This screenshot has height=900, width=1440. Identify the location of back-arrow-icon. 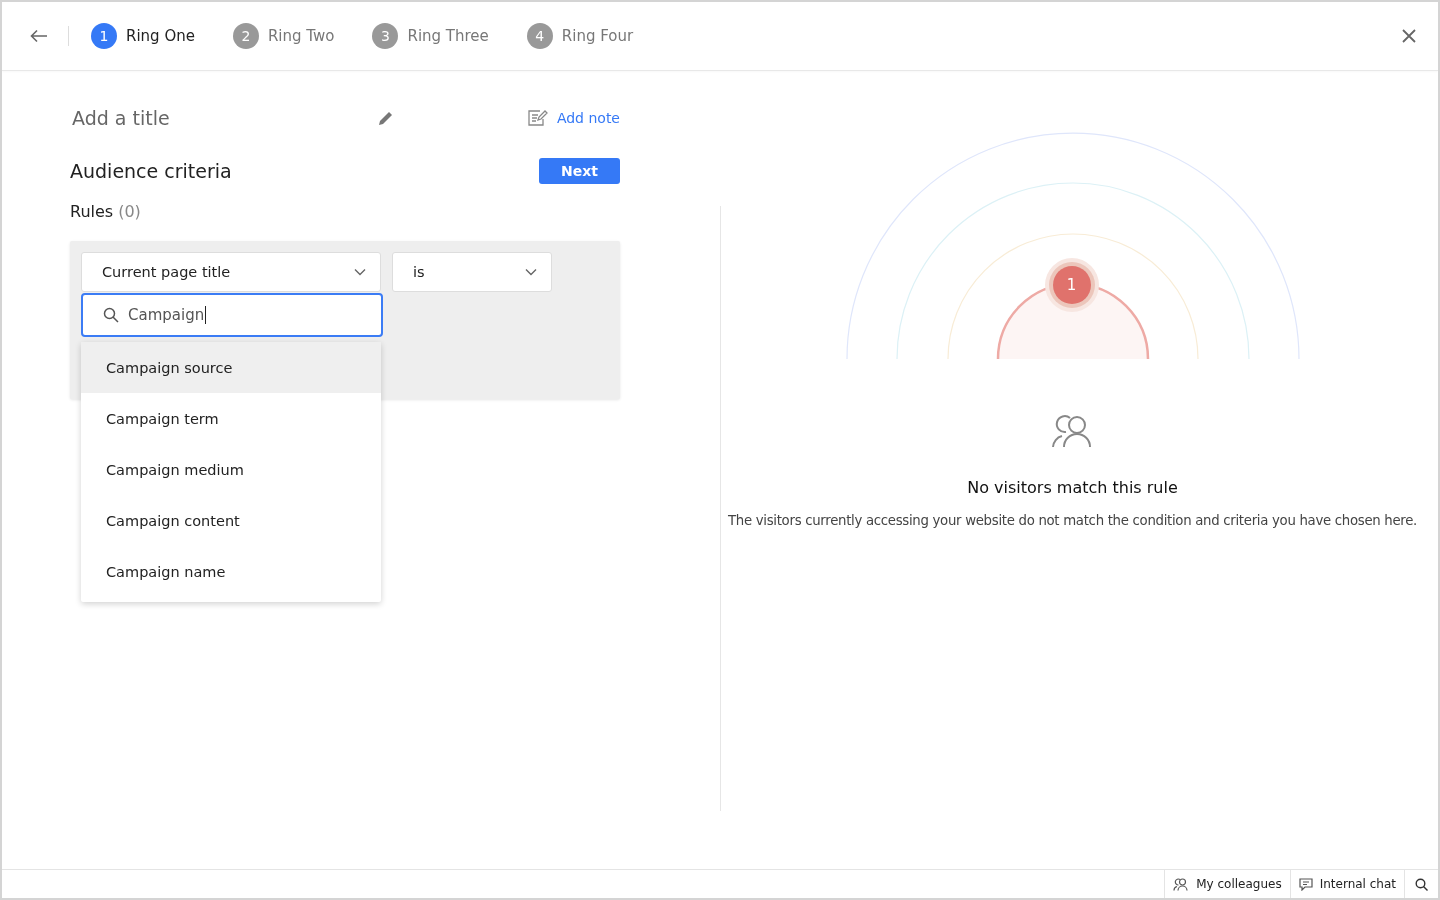
(39, 36).